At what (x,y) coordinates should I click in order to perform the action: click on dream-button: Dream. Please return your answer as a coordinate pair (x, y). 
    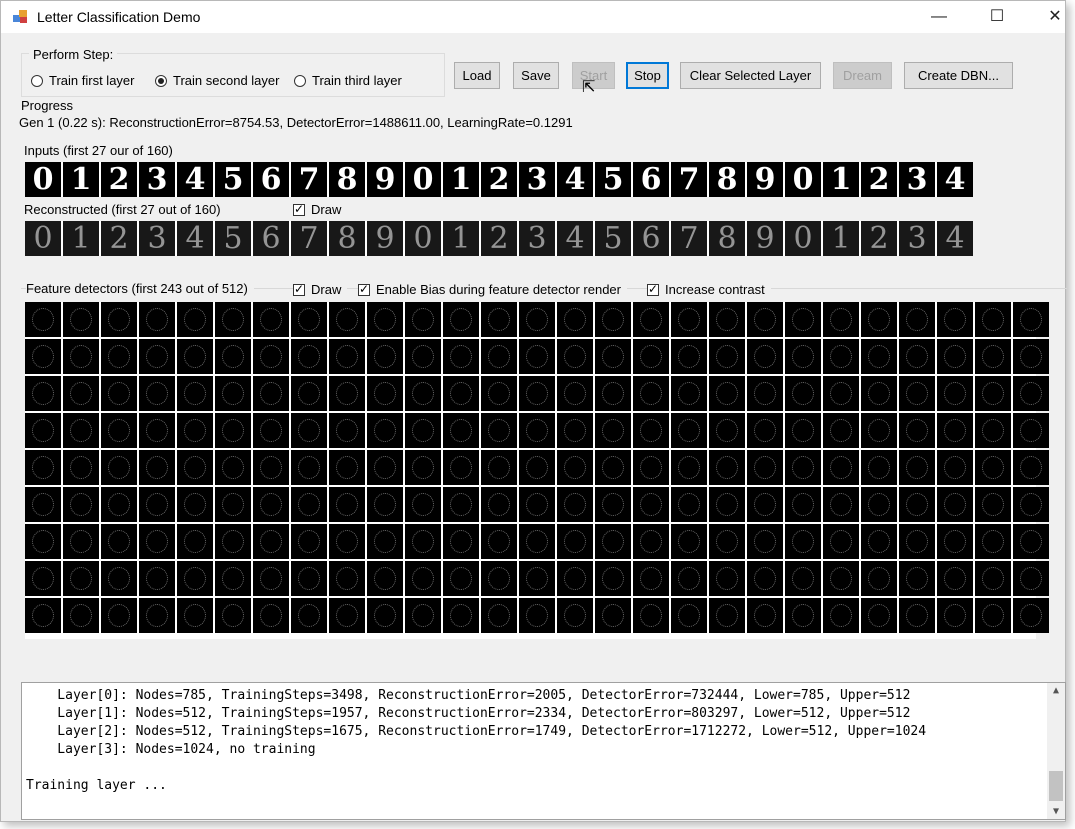
    Looking at the image, I should click on (862, 75).